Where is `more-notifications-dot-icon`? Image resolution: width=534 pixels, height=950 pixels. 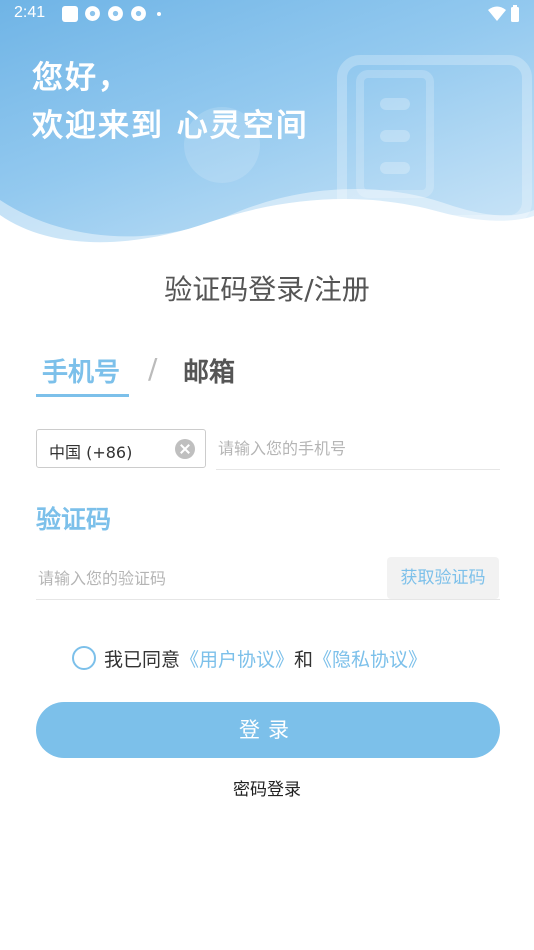 more-notifications-dot-icon is located at coordinates (159, 13).